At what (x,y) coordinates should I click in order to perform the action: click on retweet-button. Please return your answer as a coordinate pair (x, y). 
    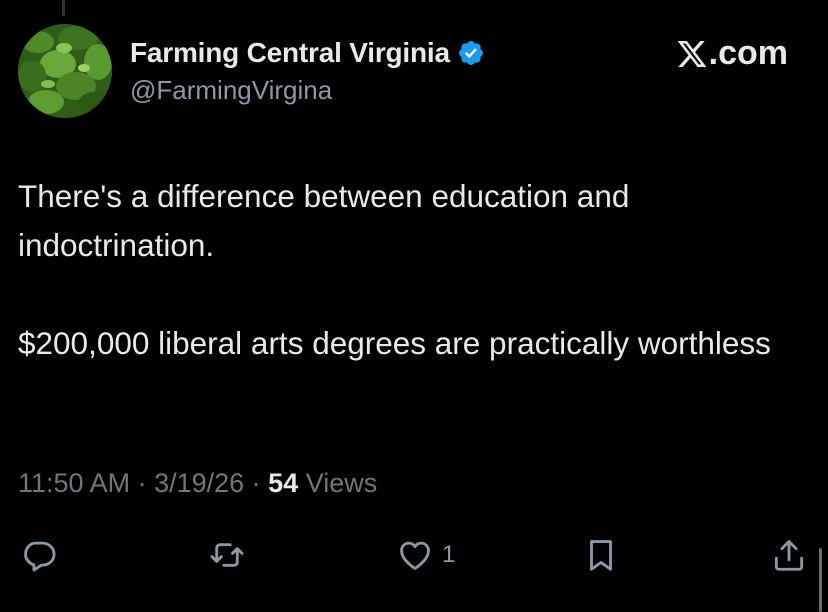
    Looking at the image, I should click on (227, 555).